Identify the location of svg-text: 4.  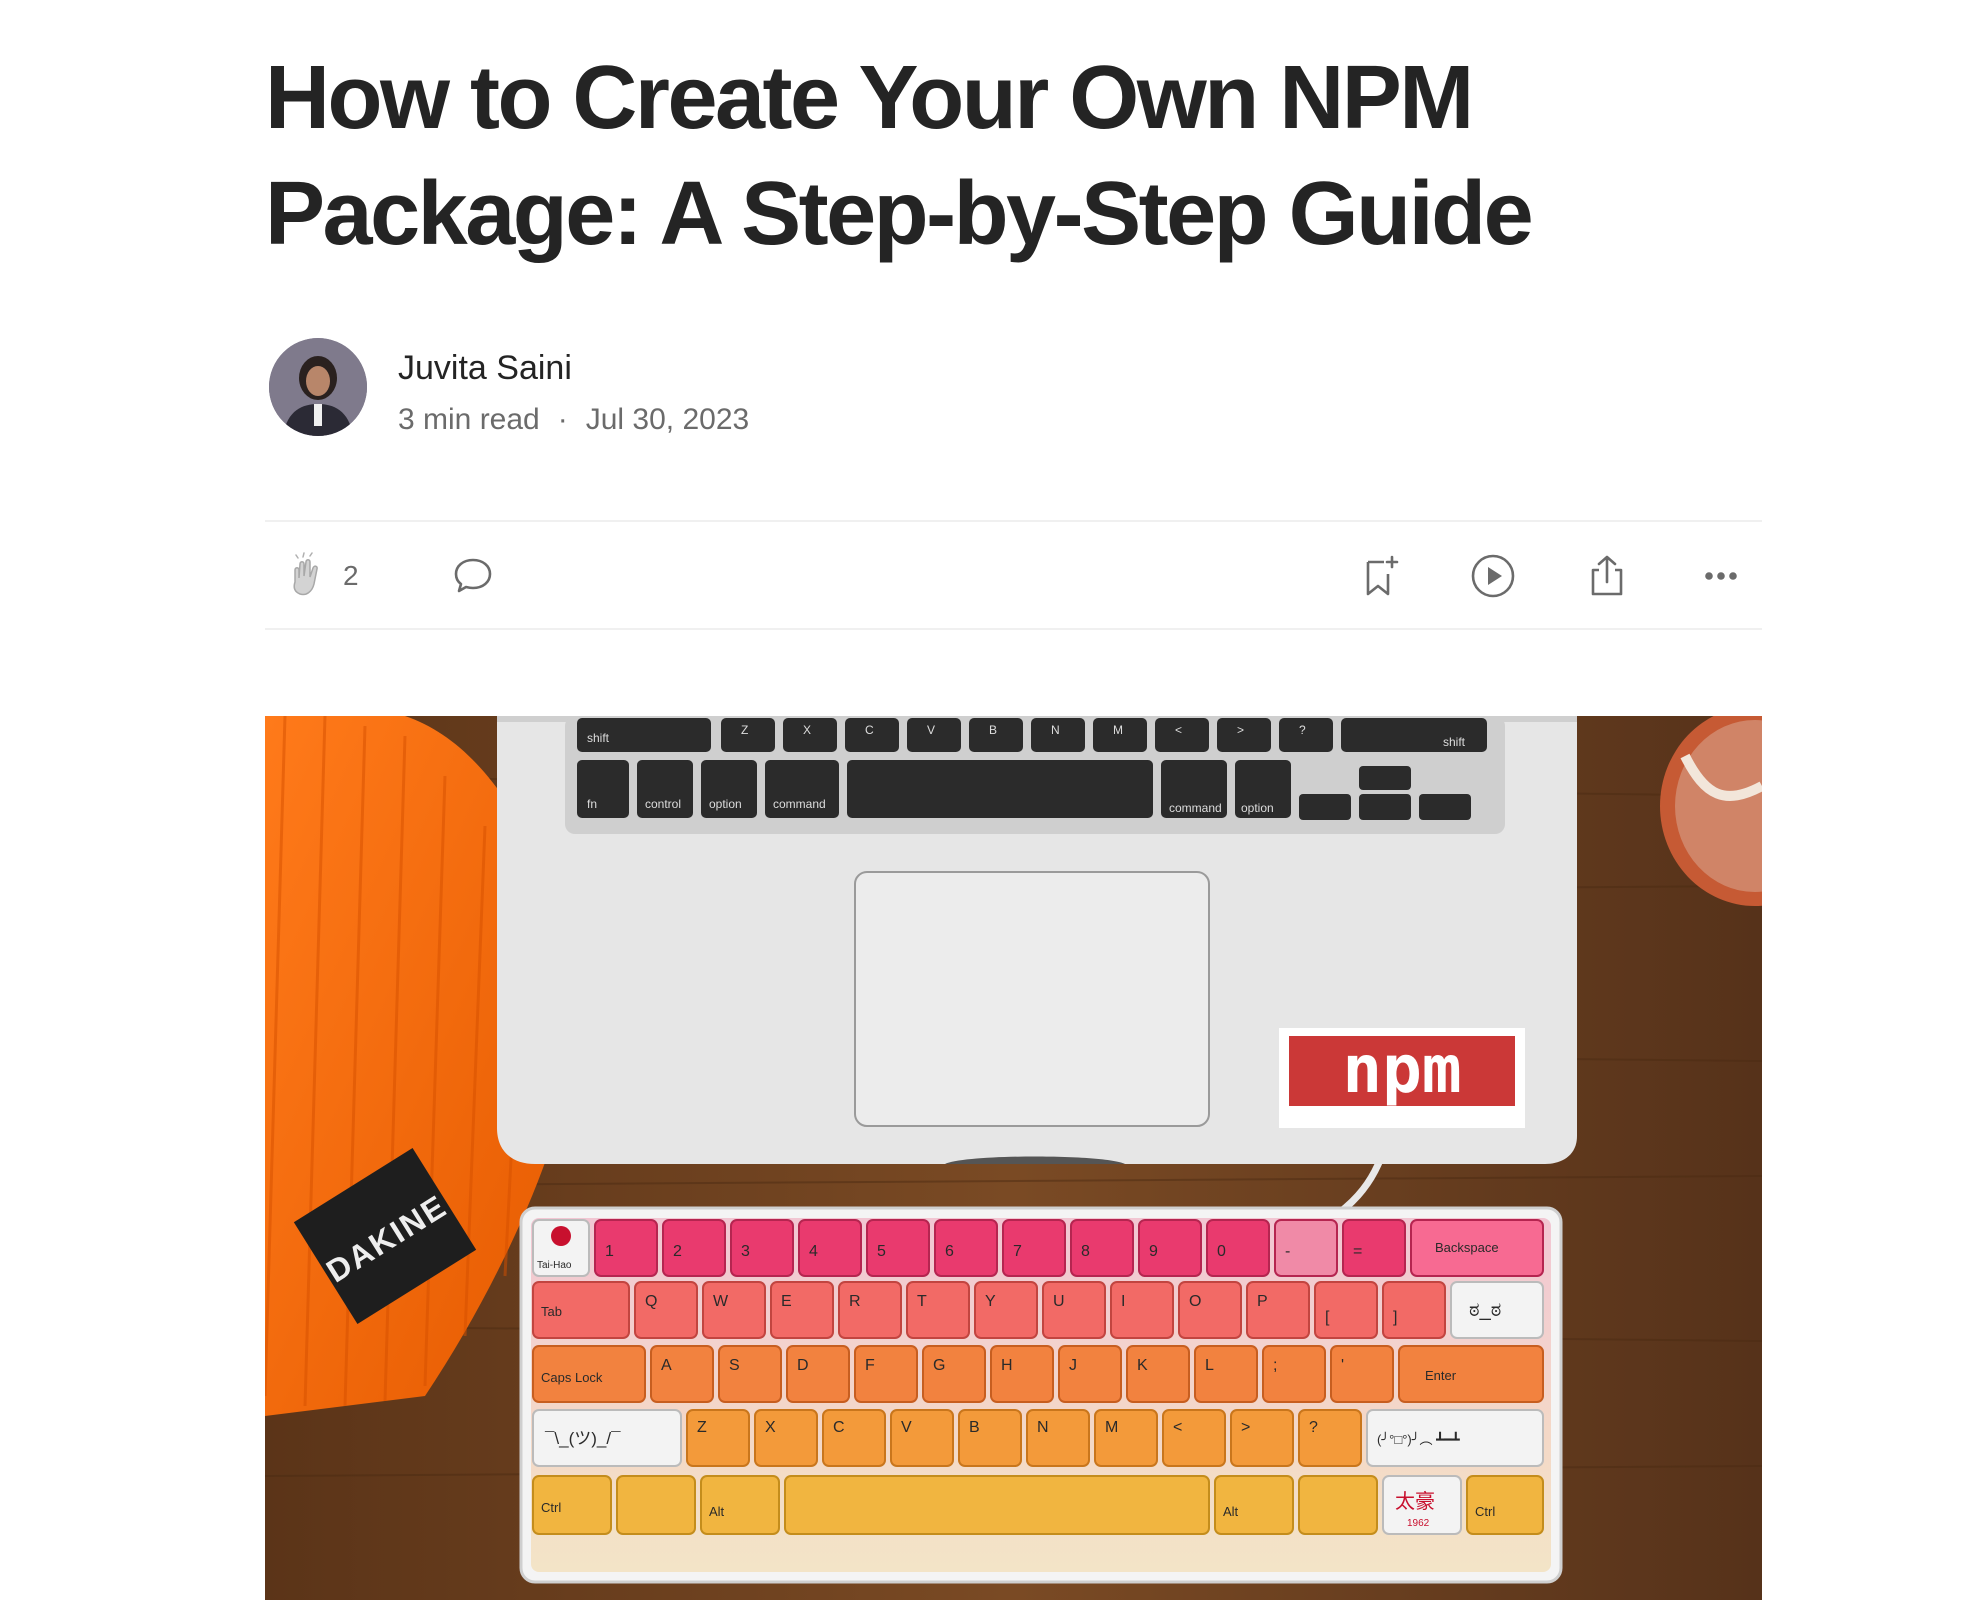
(813, 1251).